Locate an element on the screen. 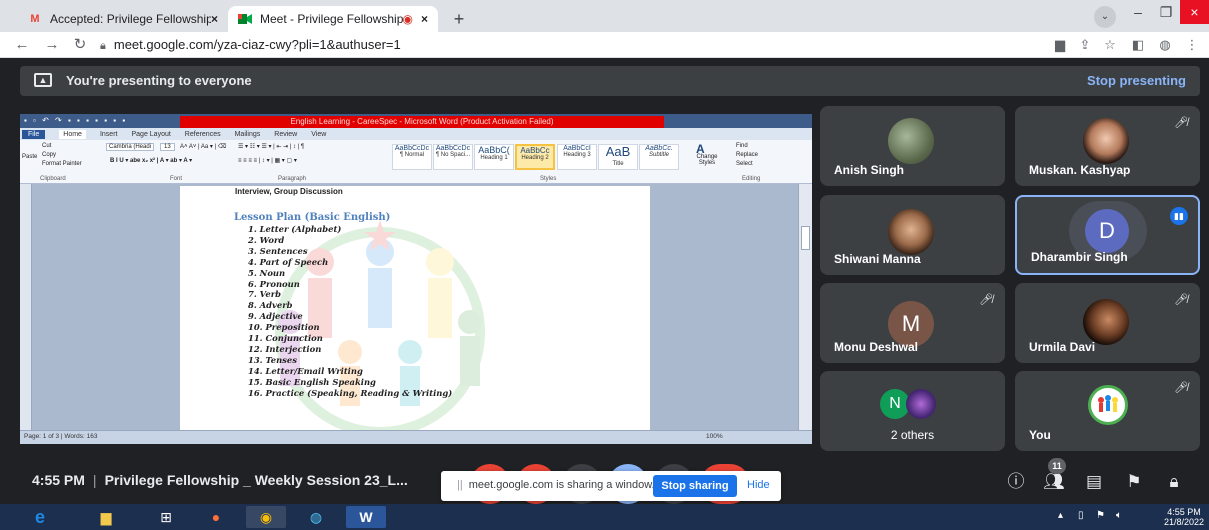  host-controls-icon: 🔒︎ is located at coordinates (1174, 482).